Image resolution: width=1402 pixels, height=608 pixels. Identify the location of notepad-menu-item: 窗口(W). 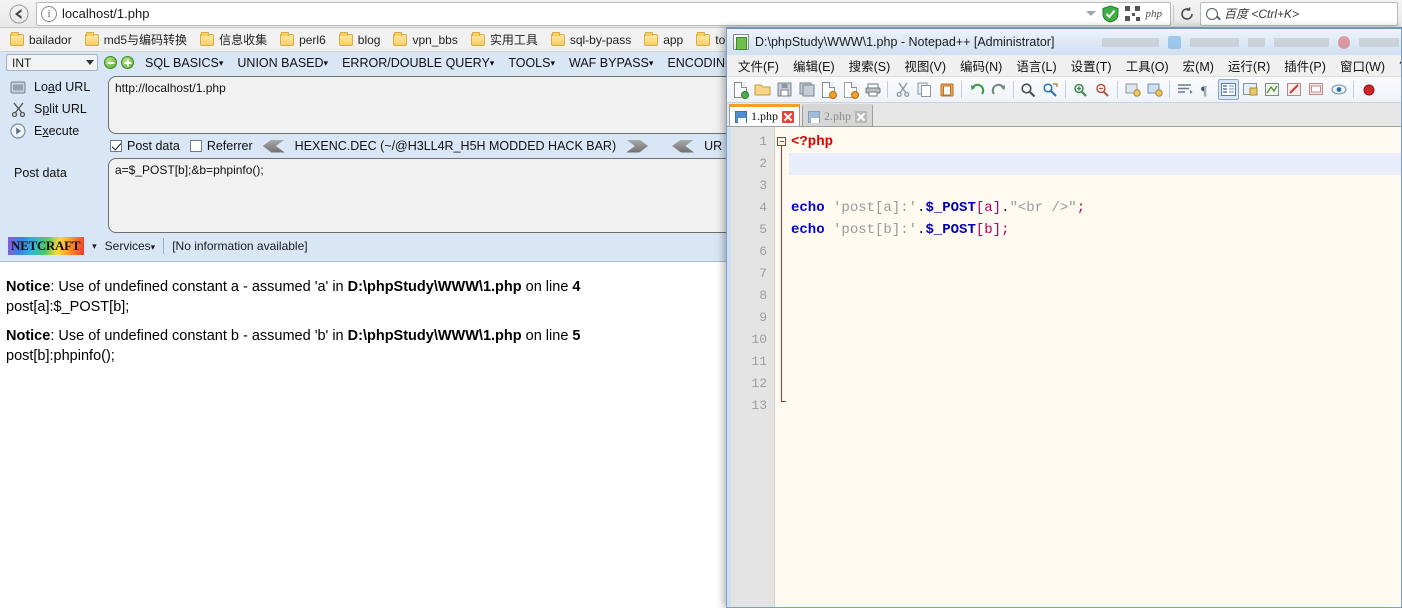
(1362, 65).